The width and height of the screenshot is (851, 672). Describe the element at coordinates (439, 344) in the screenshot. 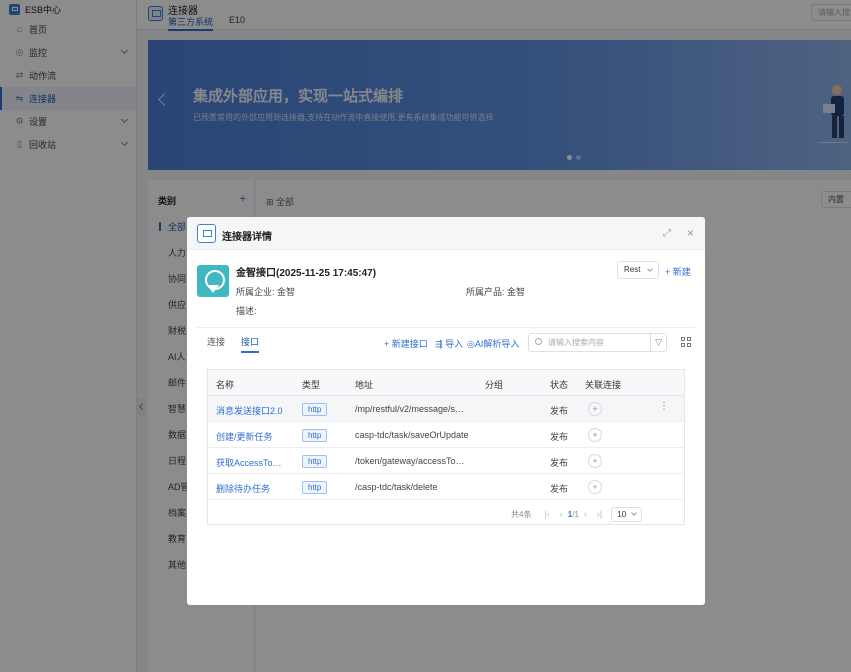

I see `import-icon: ⇶` at that location.